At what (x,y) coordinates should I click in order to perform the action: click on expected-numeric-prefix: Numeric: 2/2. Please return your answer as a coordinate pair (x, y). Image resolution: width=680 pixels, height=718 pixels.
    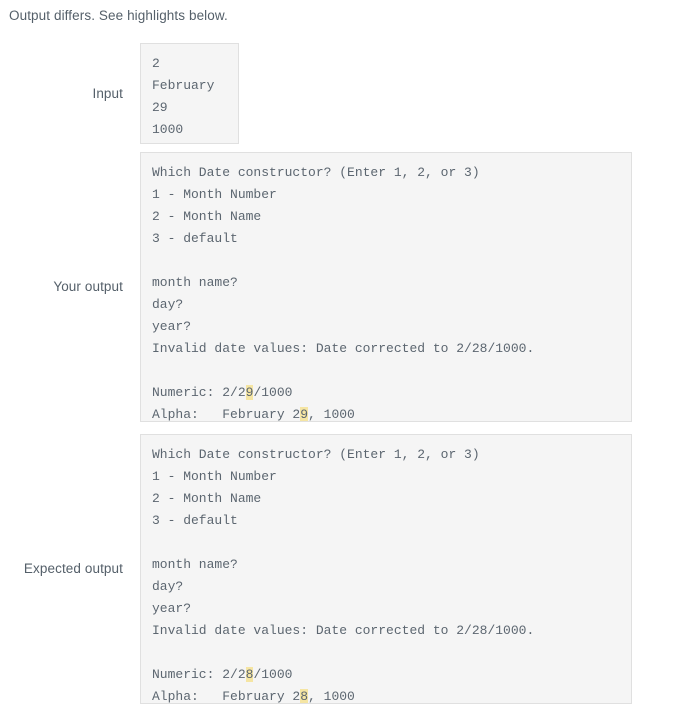
    Looking at the image, I should click on (199, 674).